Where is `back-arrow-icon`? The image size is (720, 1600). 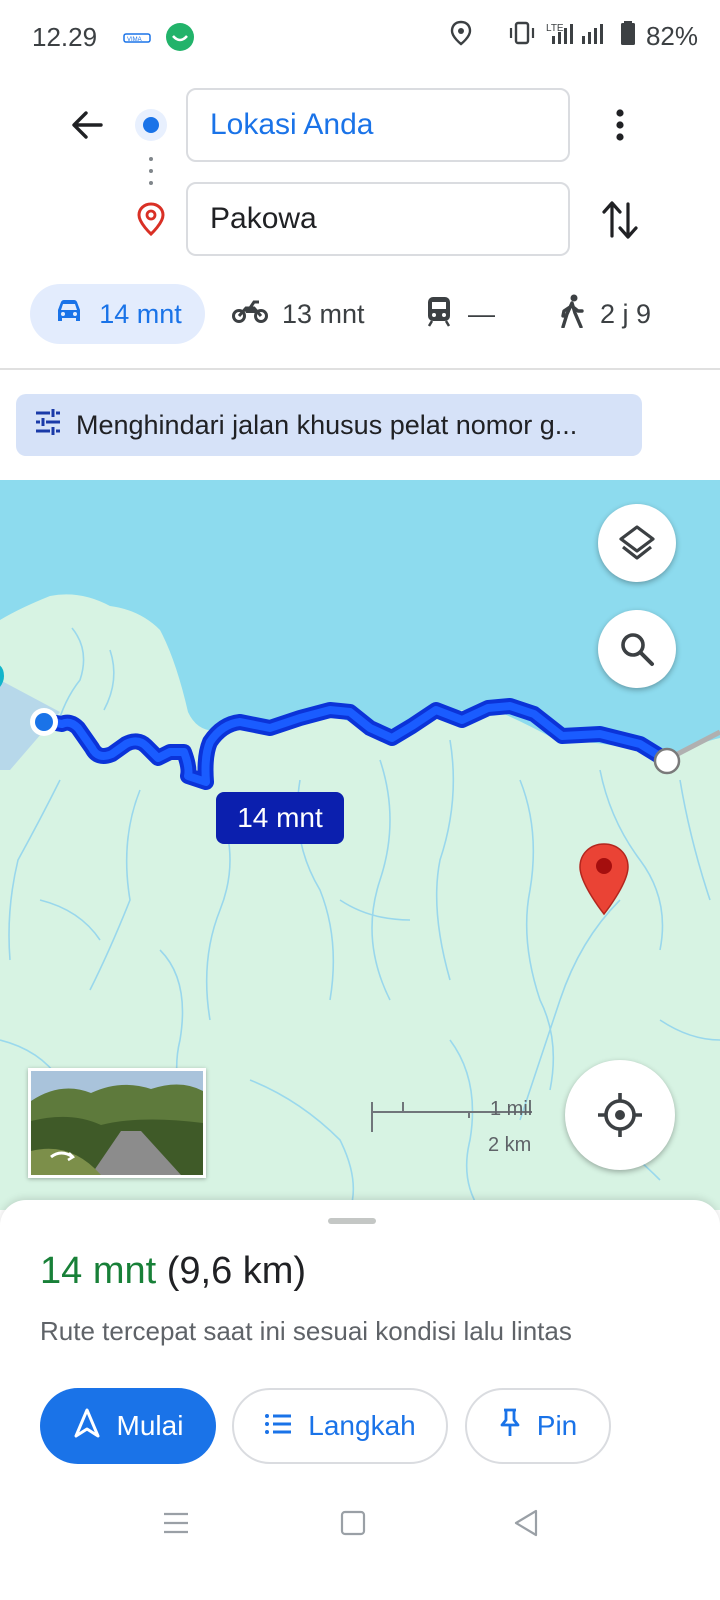 back-arrow-icon is located at coordinates (87, 125).